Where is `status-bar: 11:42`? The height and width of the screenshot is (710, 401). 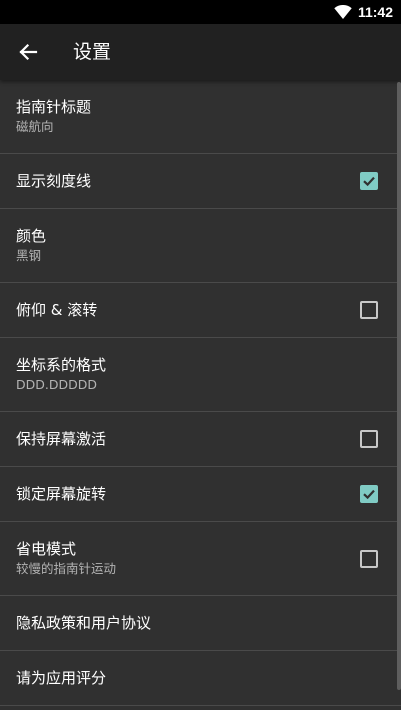
status-bar: 11:42 is located at coordinates (200, 12).